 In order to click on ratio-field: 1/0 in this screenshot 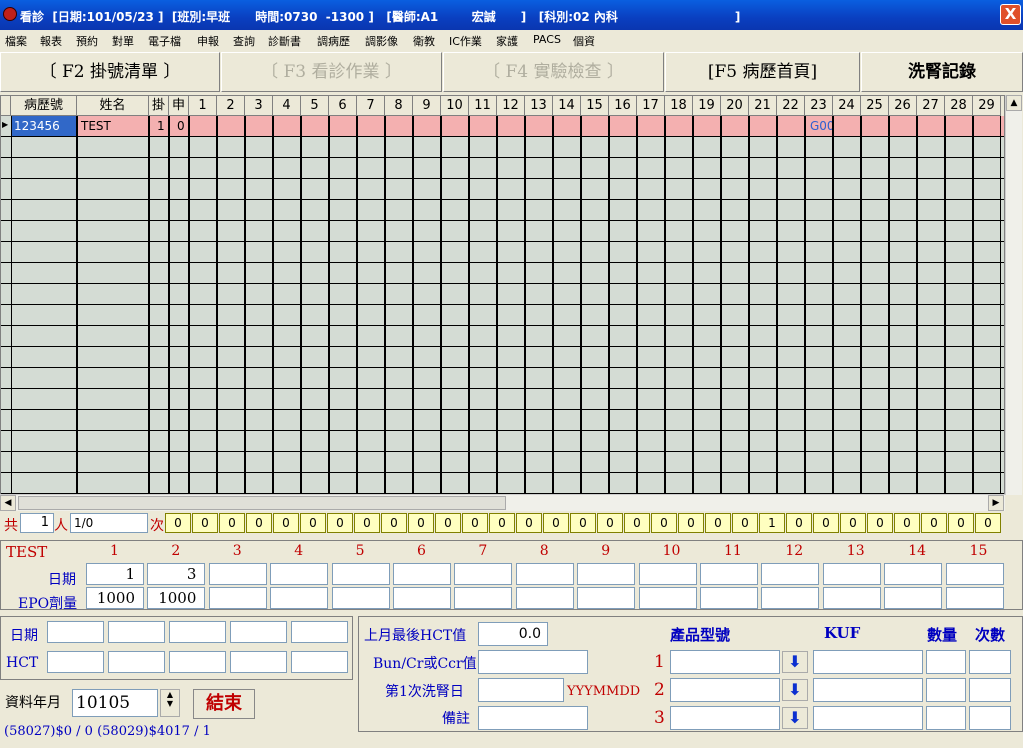, I will do `click(109, 523)`.